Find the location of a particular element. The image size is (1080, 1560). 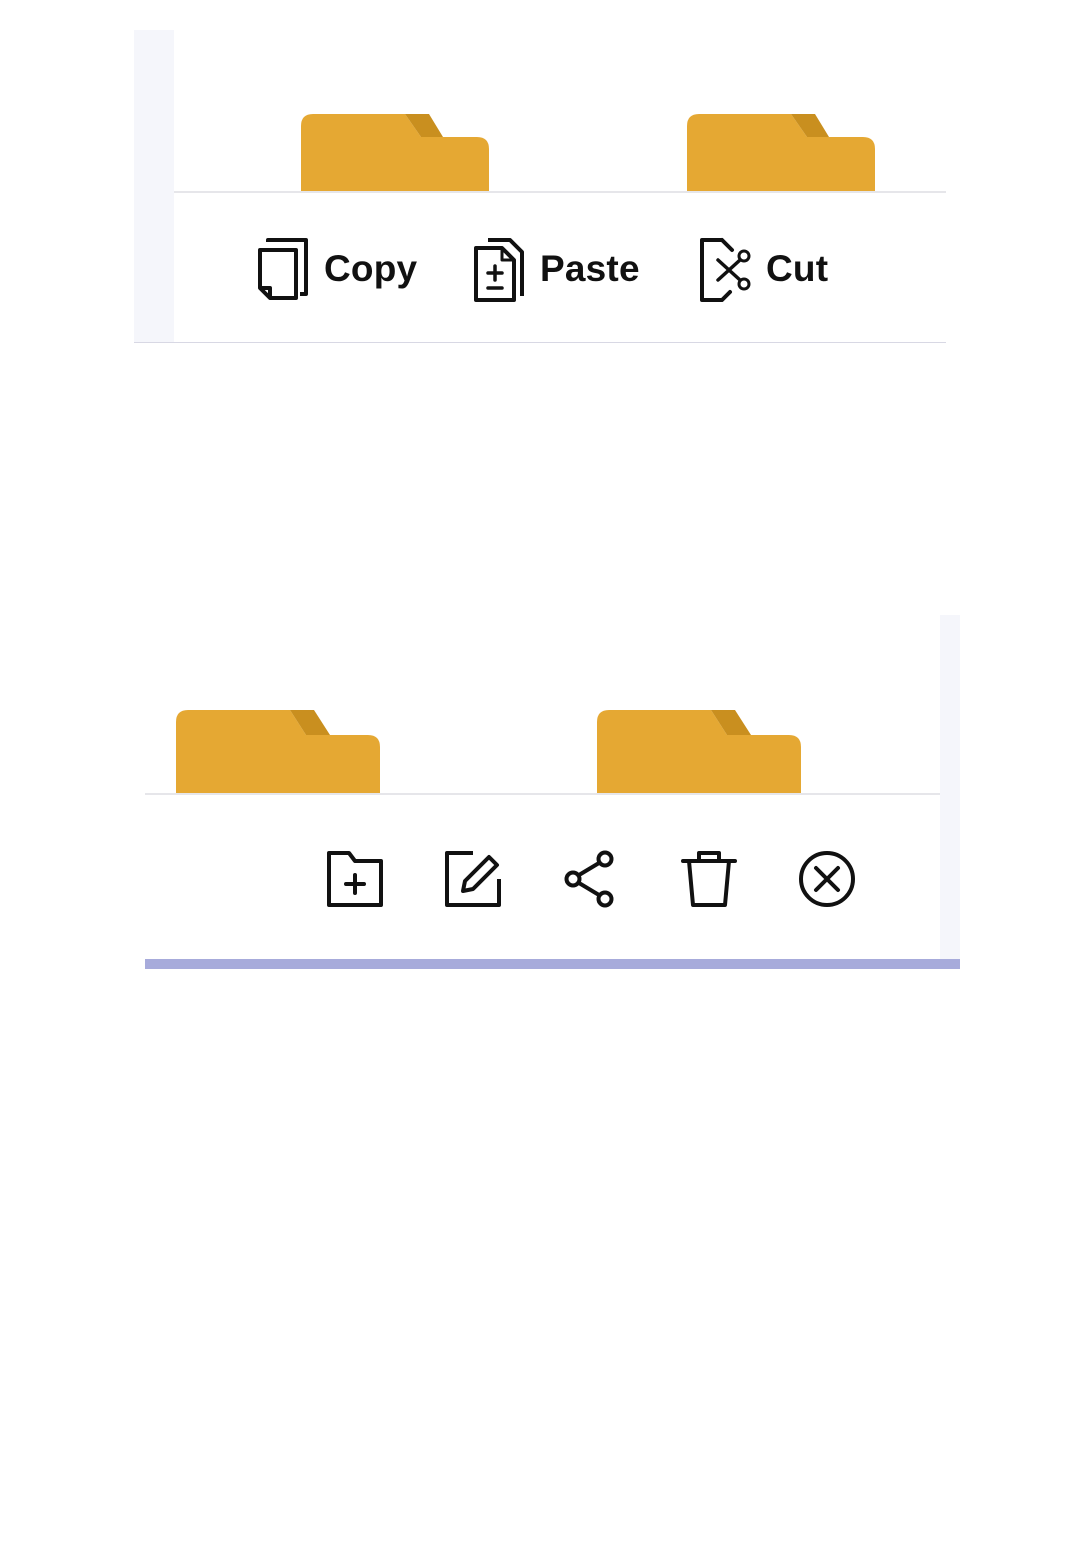

edit-icon is located at coordinates (473, 879).